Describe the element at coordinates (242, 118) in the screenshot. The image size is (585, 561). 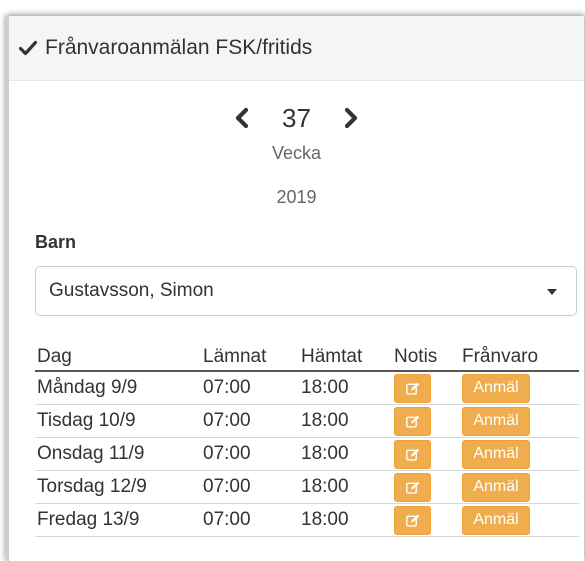
I see `chevron-left-icon` at that location.